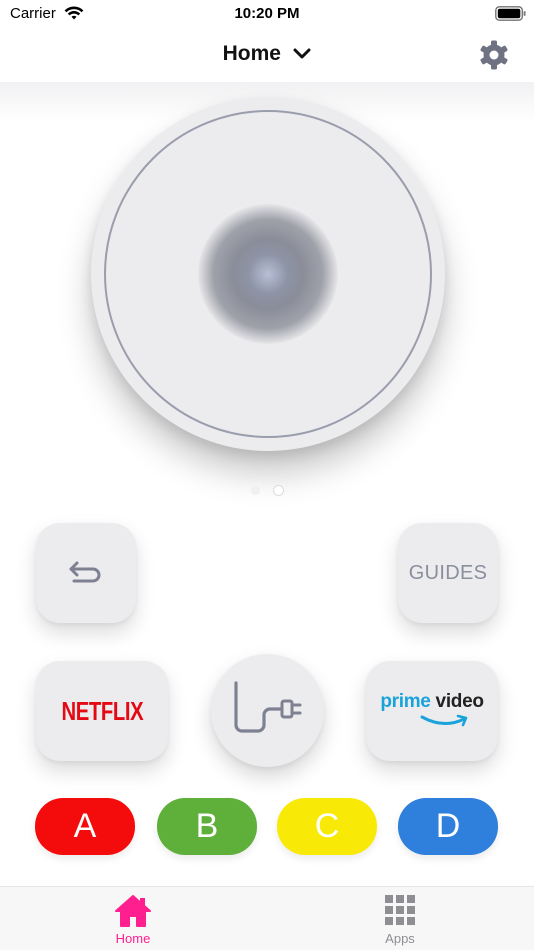 The width and height of the screenshot is (534, 950). Describe the element at coordinates (405, 701) in the screenshot. I see `prime-word: prime` at that location.